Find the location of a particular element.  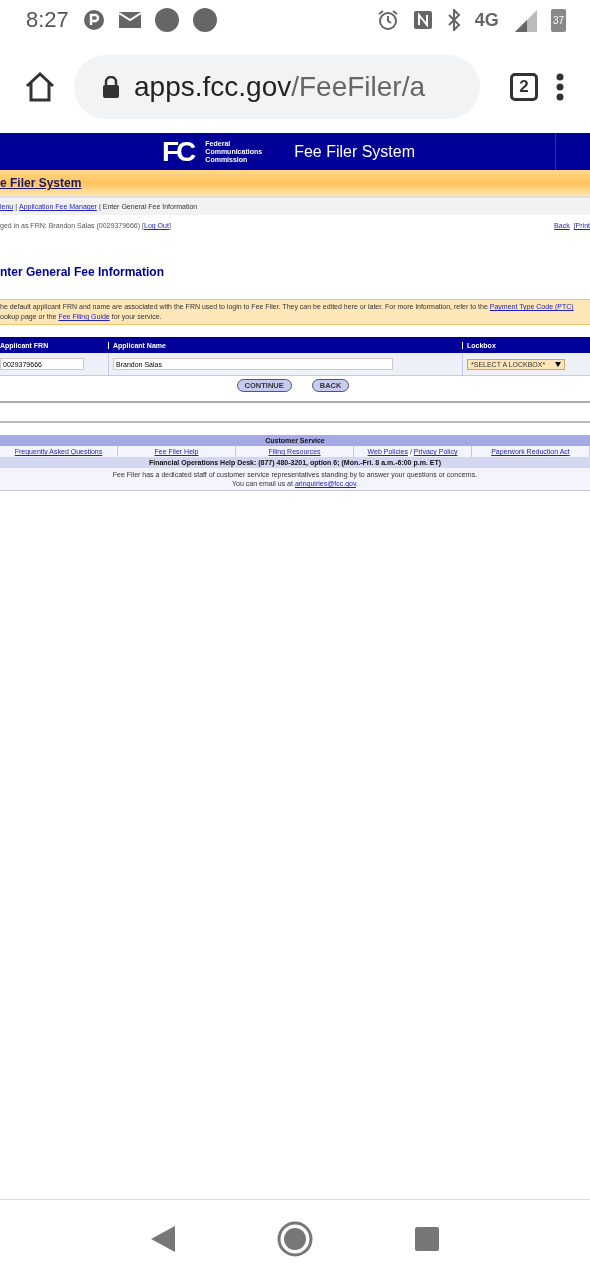

clock-time: 8:27 is located at coordinates (47, 20).